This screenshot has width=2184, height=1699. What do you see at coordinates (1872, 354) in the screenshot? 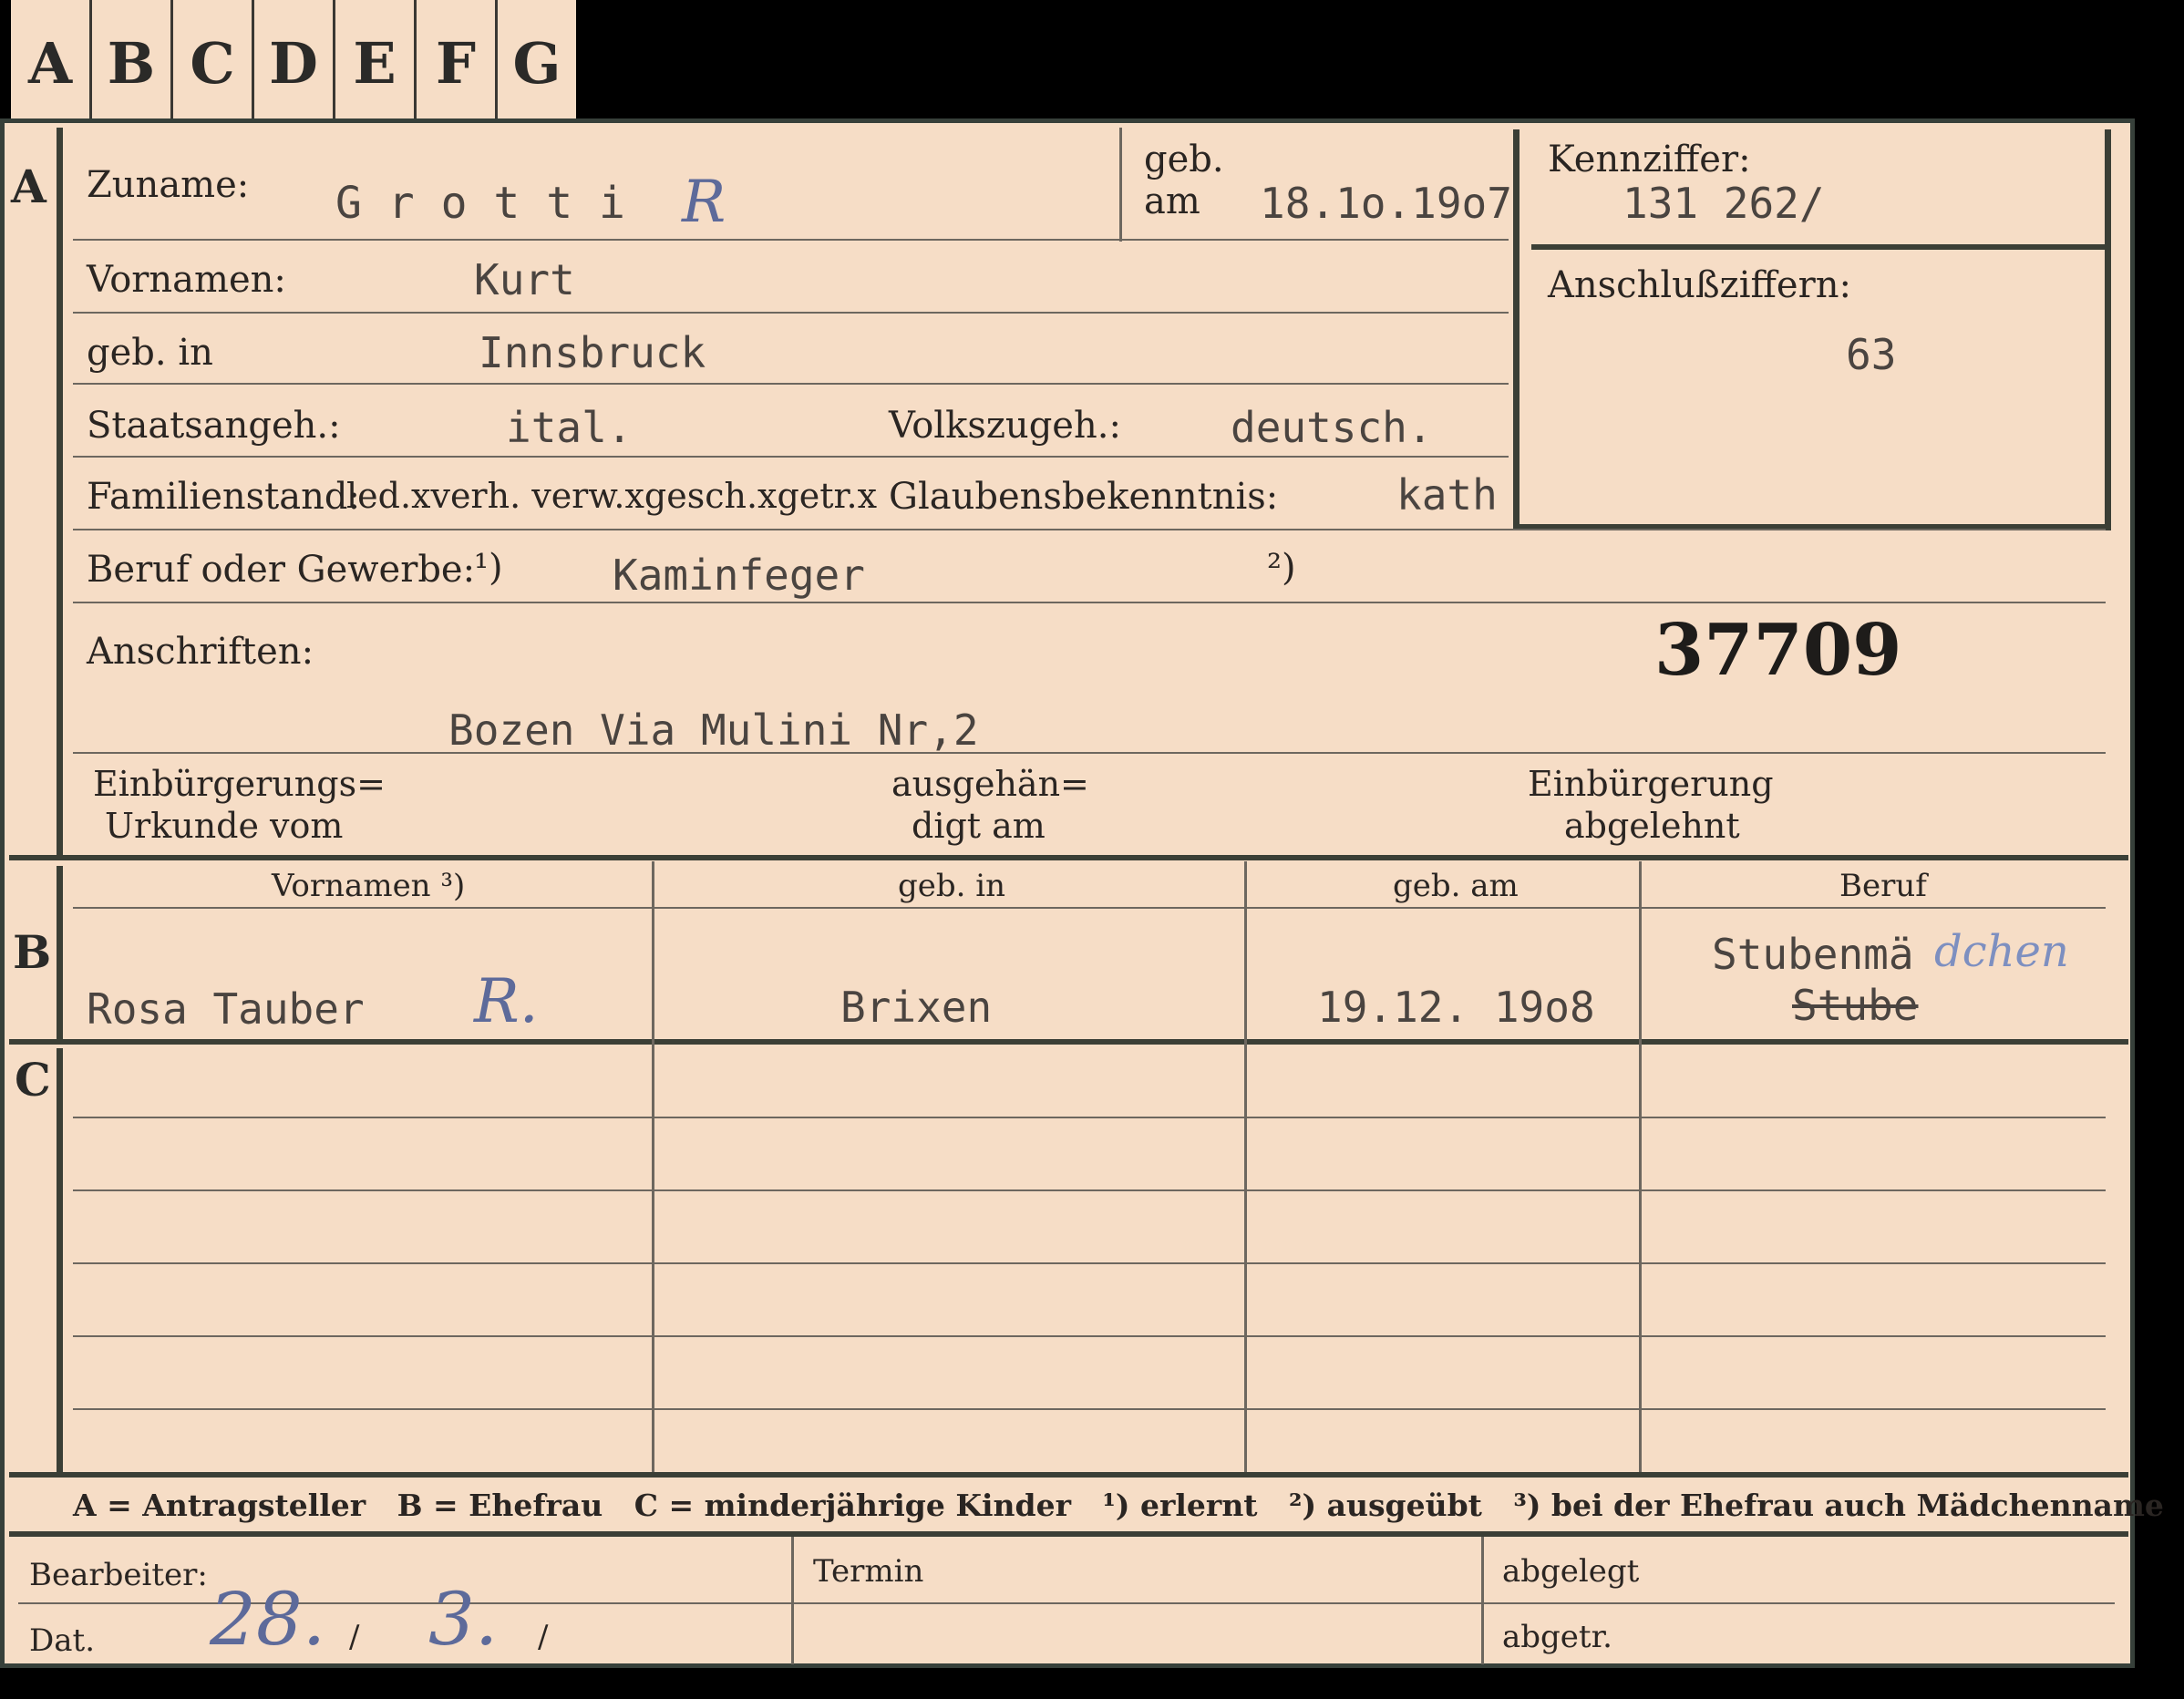
I see `anschluss-value: 63` at bounding box center [1872, 354].